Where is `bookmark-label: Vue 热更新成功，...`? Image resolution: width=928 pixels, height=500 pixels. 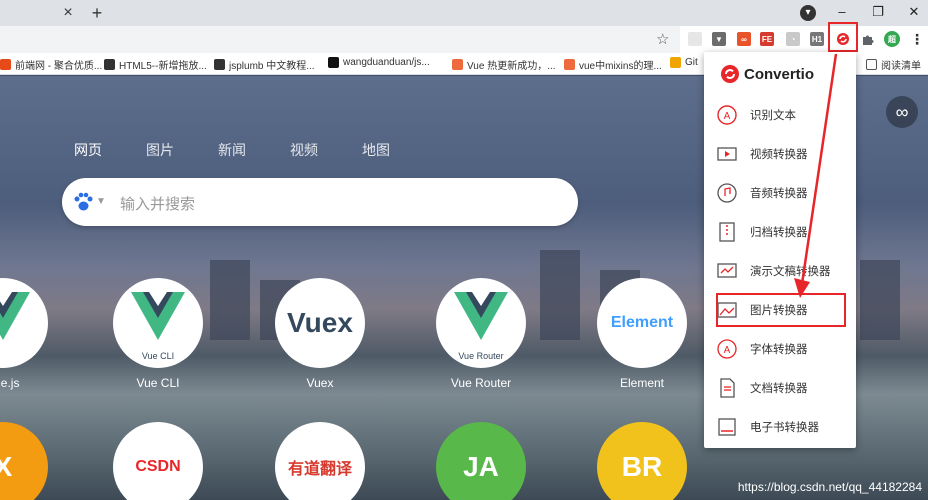
bookmark-label: Vue 热更新成功，... is located at coordinates (511, 66).